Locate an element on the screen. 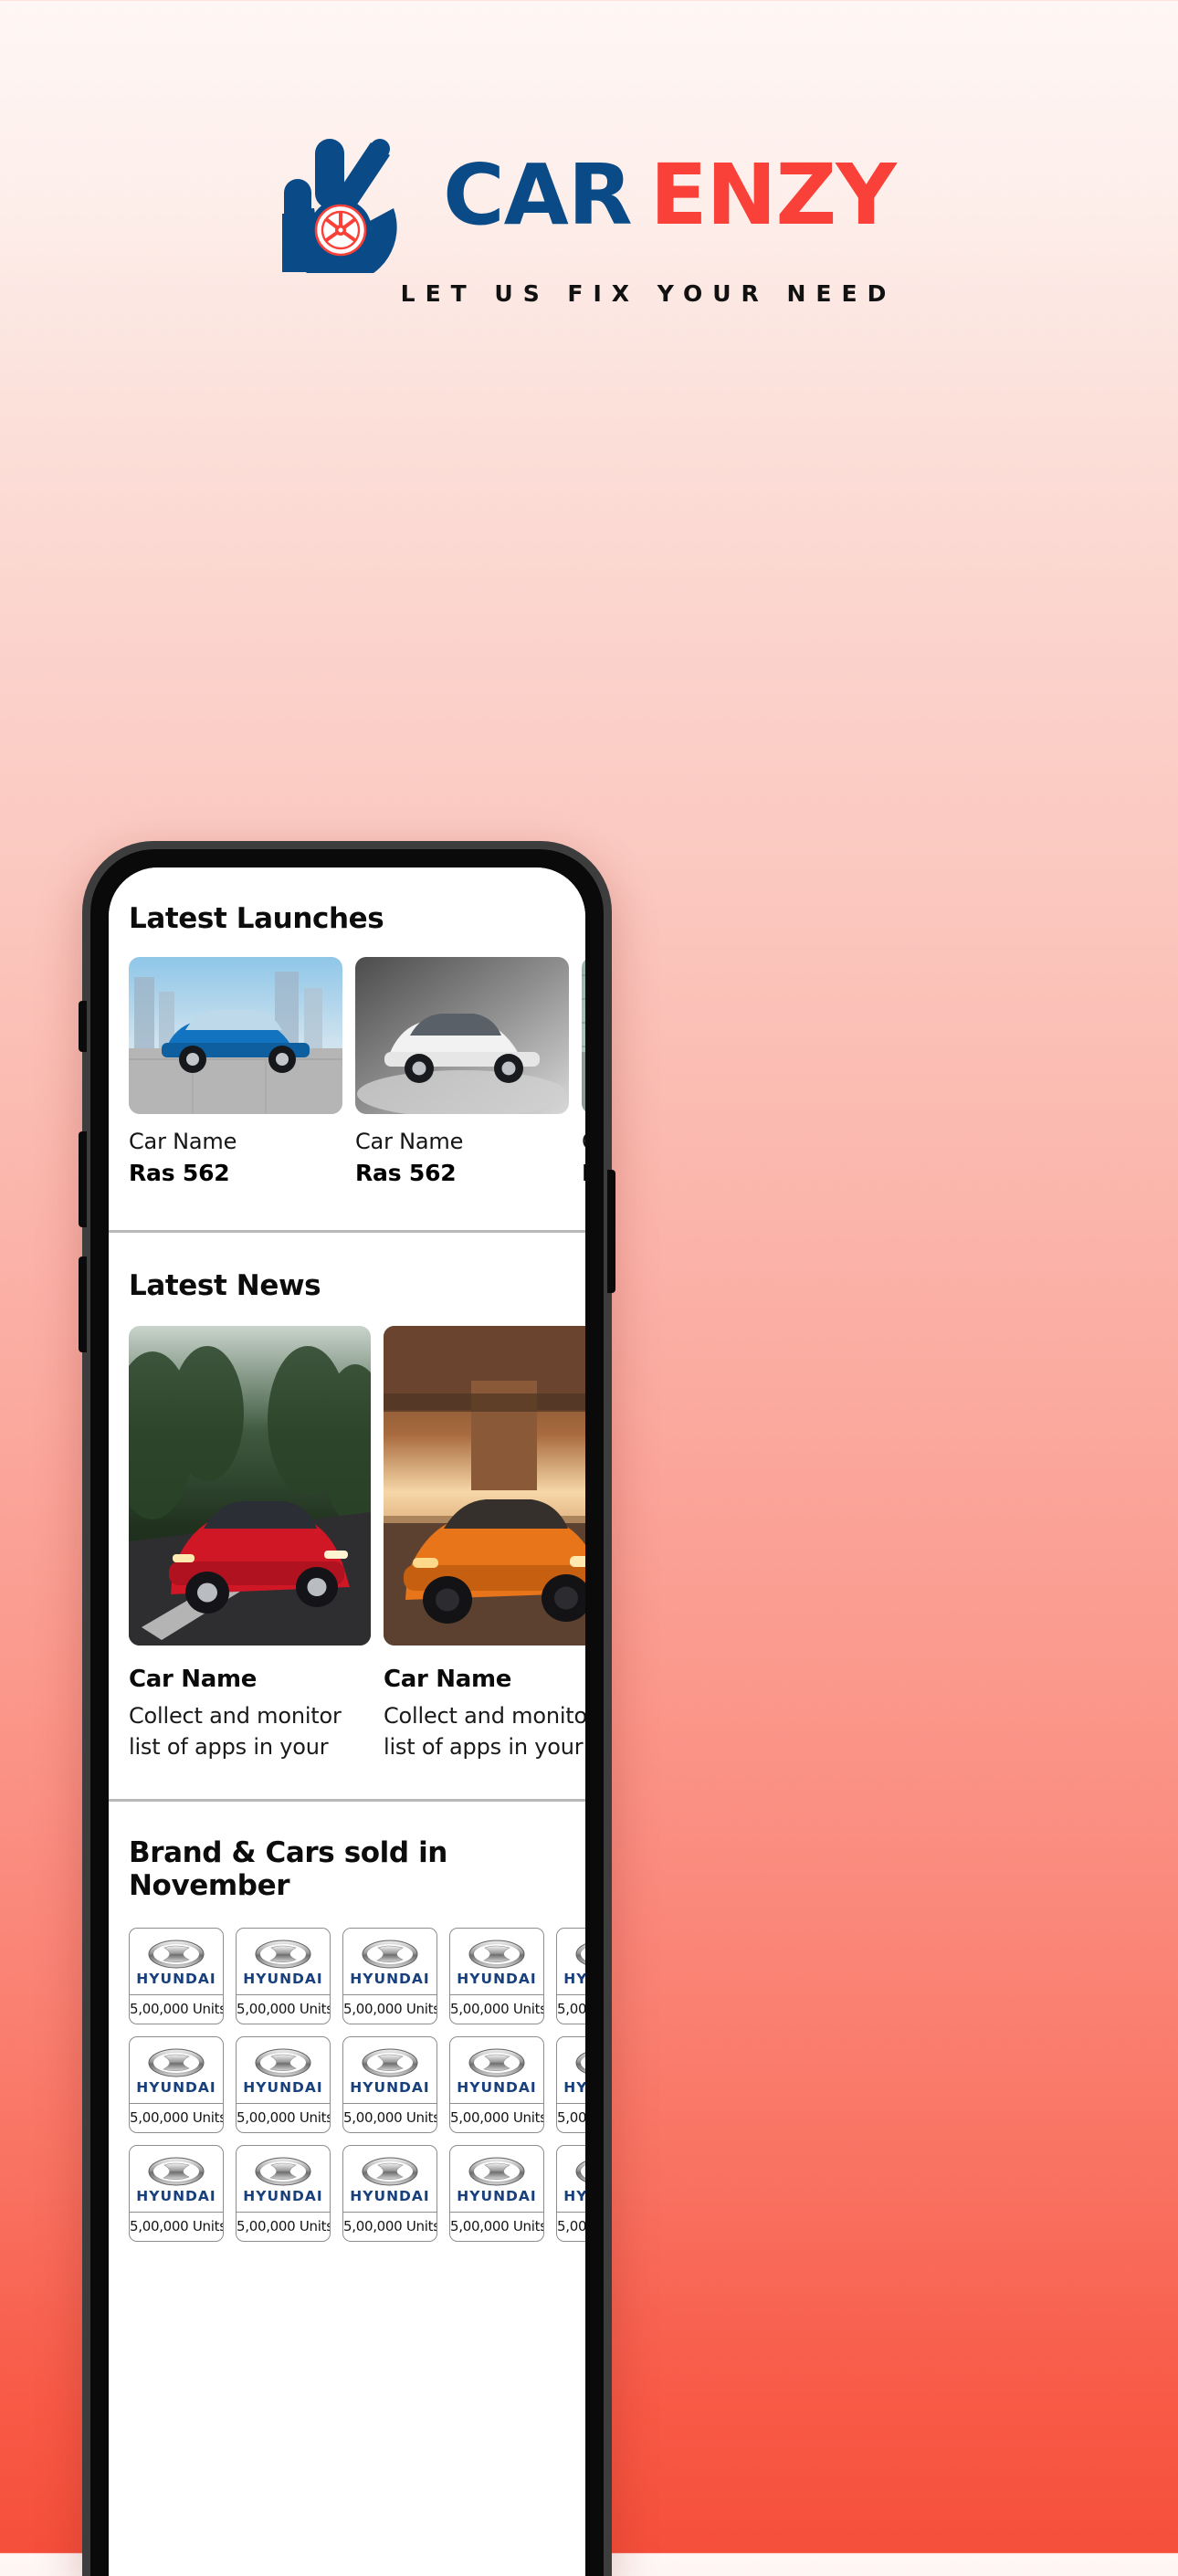  news-card-name: Car Name is located at coordinates (448, 1679).